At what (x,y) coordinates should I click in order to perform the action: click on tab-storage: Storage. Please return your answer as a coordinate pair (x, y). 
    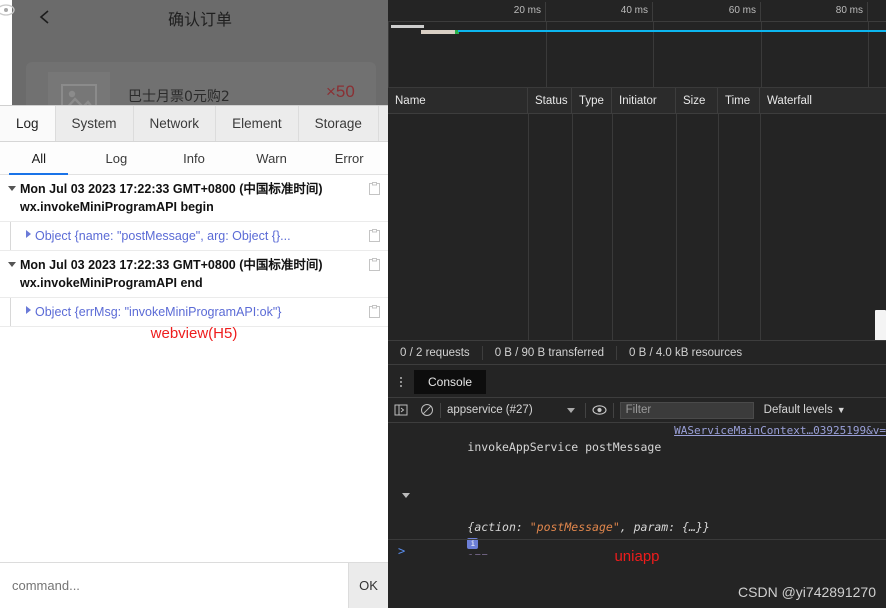
    Looking at the image, I should click on (338, 123).